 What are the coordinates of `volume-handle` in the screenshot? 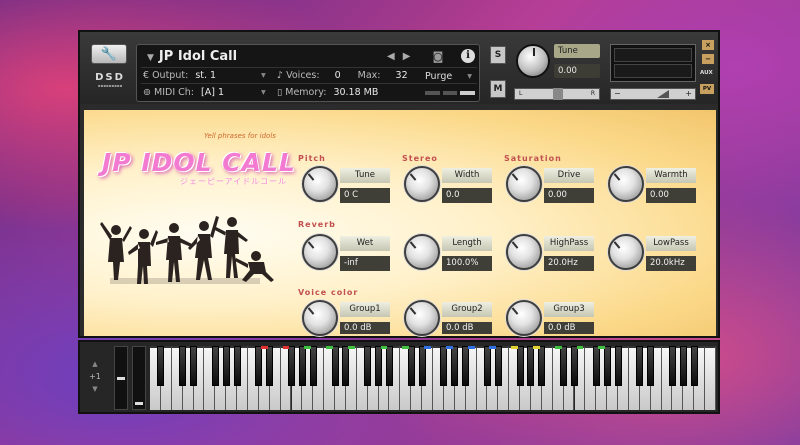 It's located at (663, 94).